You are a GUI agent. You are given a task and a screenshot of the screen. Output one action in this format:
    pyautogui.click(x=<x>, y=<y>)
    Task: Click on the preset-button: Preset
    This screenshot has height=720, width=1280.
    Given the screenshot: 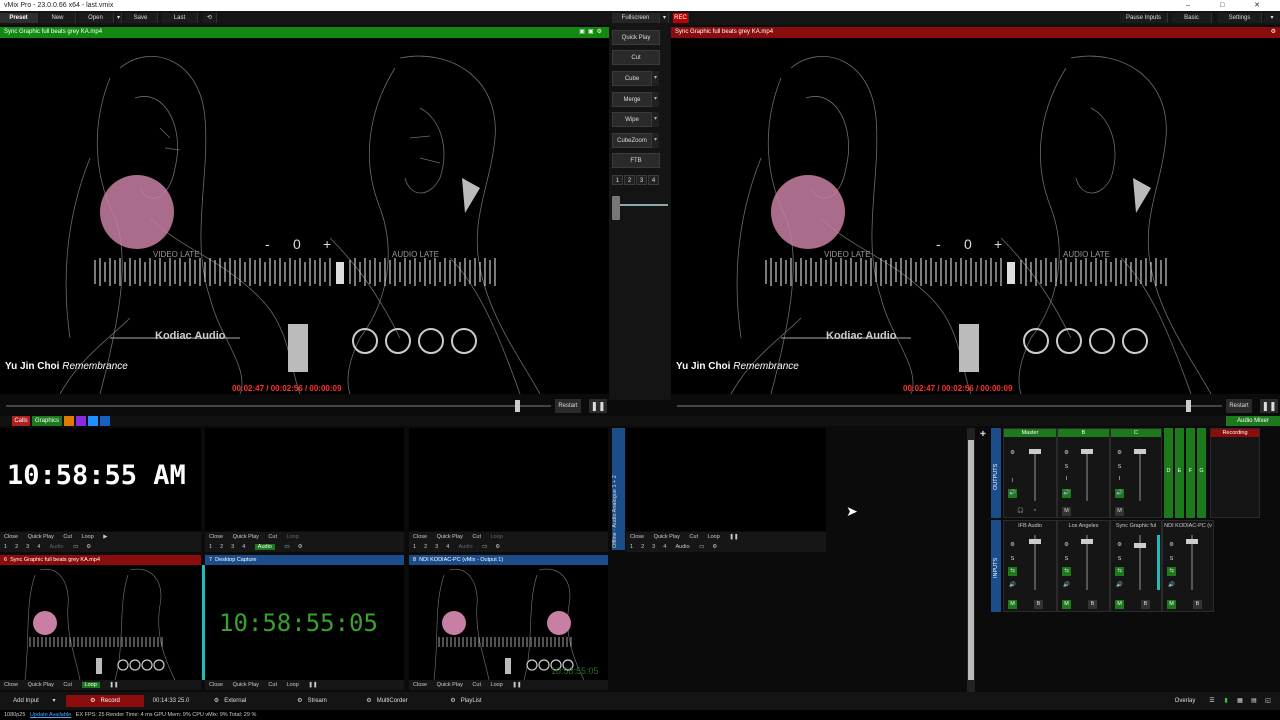 What is the action you would take?
    pyautogui.click(x=19, y=18)
    